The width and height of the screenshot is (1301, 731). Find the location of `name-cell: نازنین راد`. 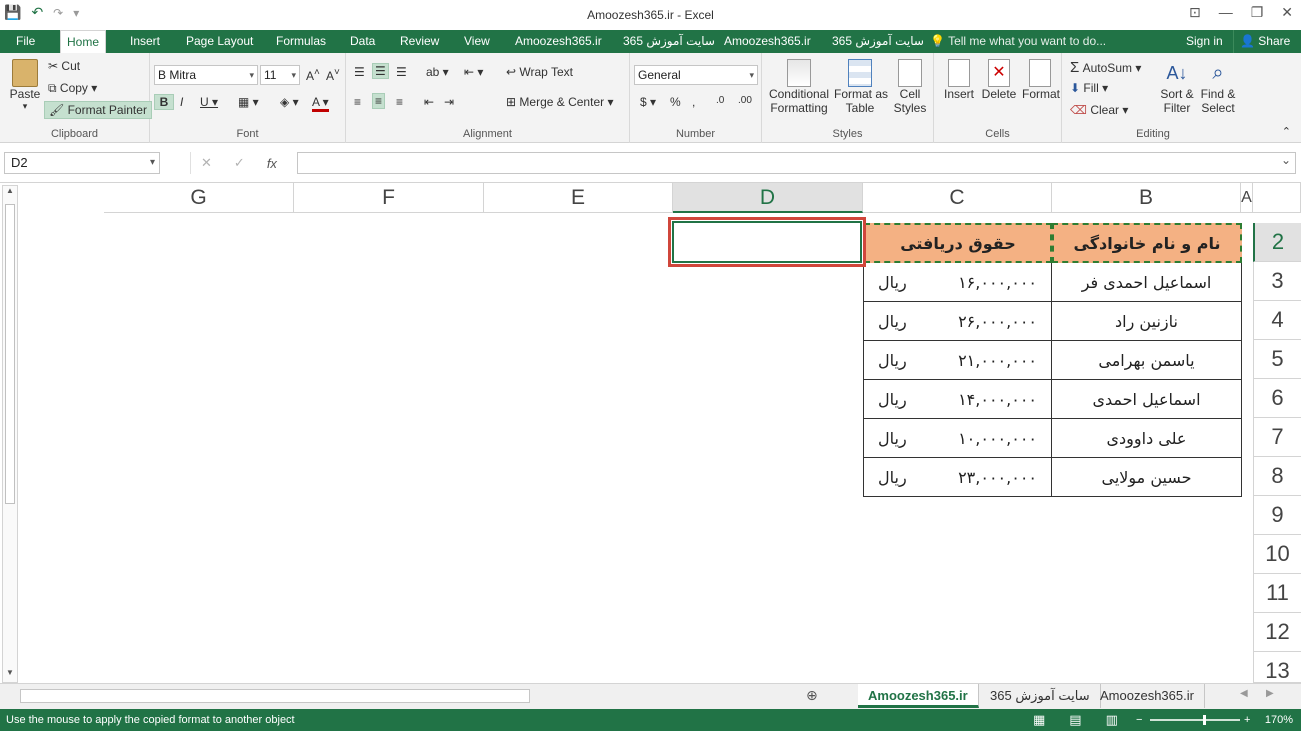

name-cell: نازنین راد is located at coordinates (1147, 321).